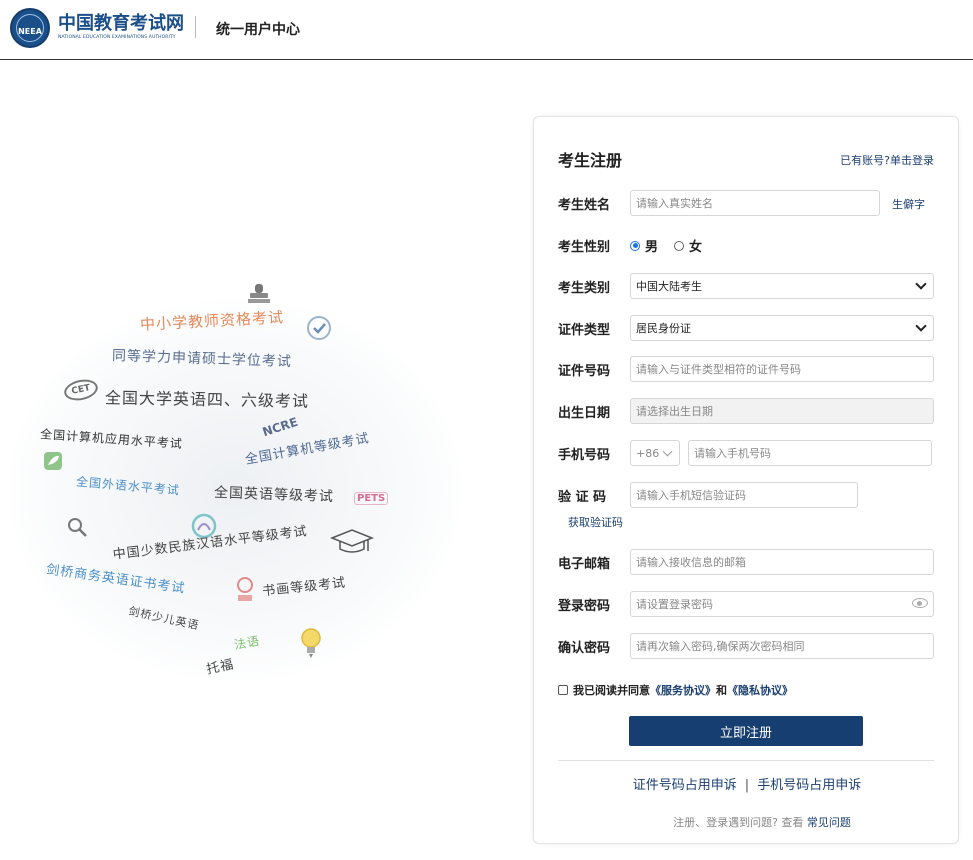  What do you see at coordinates (809, 785) in the screenshot?
I see `phone-appeal-link: 手机号码占用申诉` at bounding box center [809, 785].